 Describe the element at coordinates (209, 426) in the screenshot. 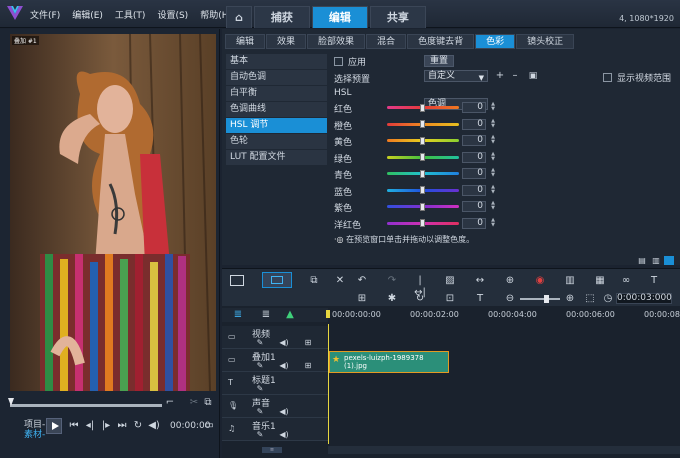

I see `screen-icon: ▭` at that location.